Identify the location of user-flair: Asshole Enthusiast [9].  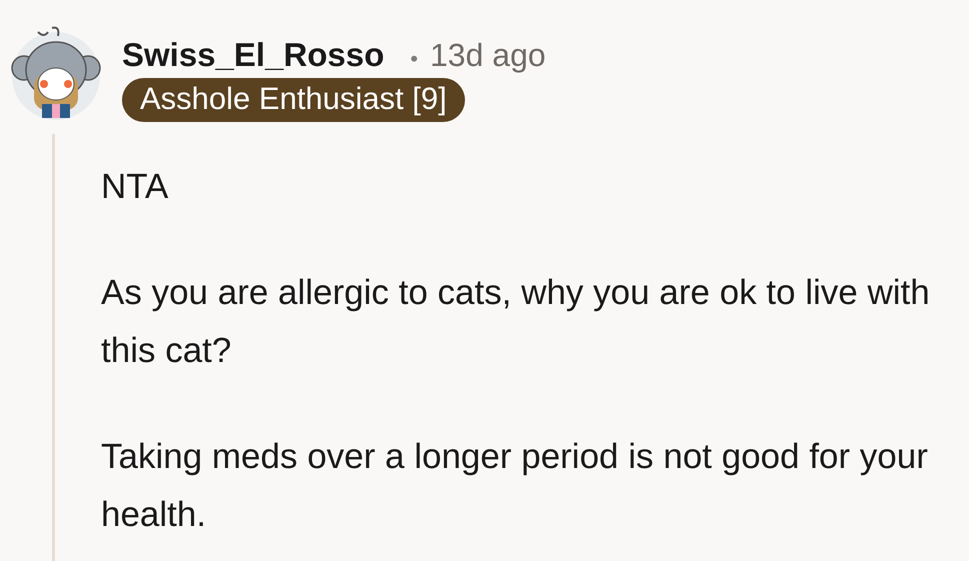
(293, 100).